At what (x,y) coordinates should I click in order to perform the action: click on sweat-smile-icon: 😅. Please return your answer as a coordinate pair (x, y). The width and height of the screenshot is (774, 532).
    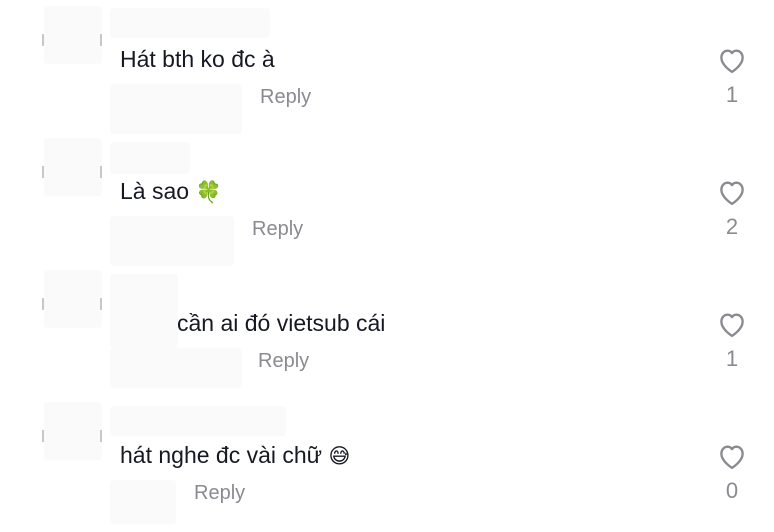
    Looking at the image, I should click on (339, 456).